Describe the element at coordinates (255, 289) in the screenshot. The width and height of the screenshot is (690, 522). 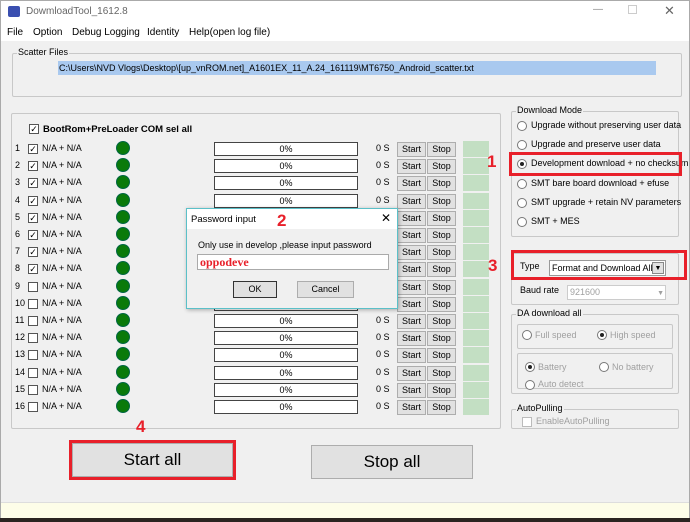
I see `ok-button: OK` at that location.